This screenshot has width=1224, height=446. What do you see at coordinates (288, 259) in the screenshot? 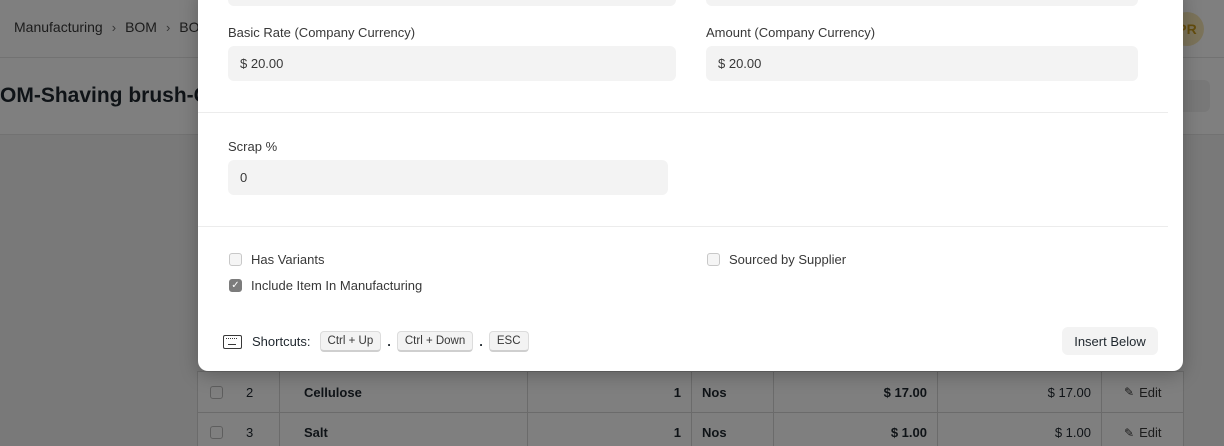
I see `has-variants-label: Has Variants` at bounding box center [288, 259].